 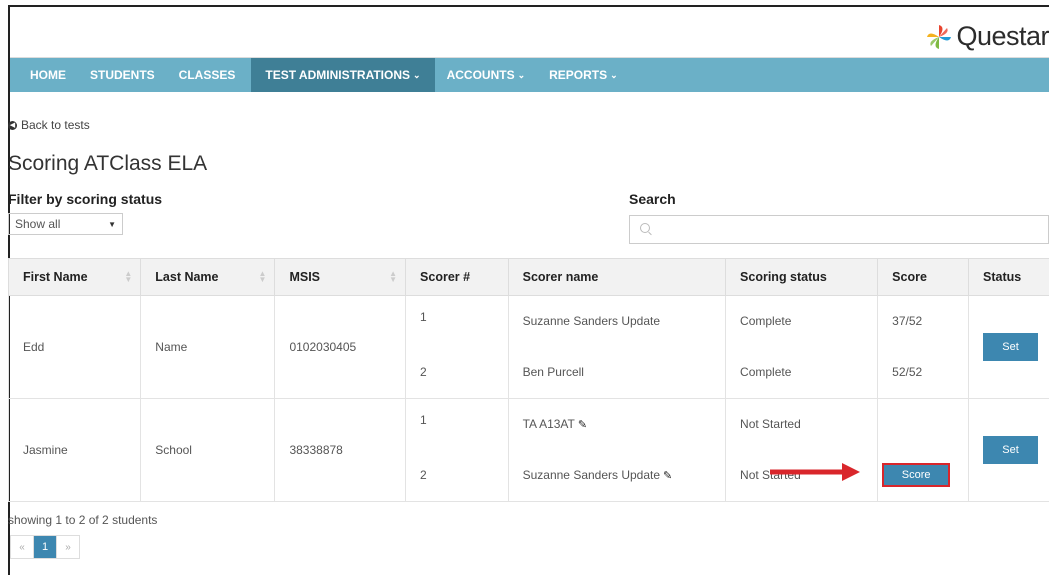 I want to click on nav-home-label: HOME, so click(x=48, y=75).